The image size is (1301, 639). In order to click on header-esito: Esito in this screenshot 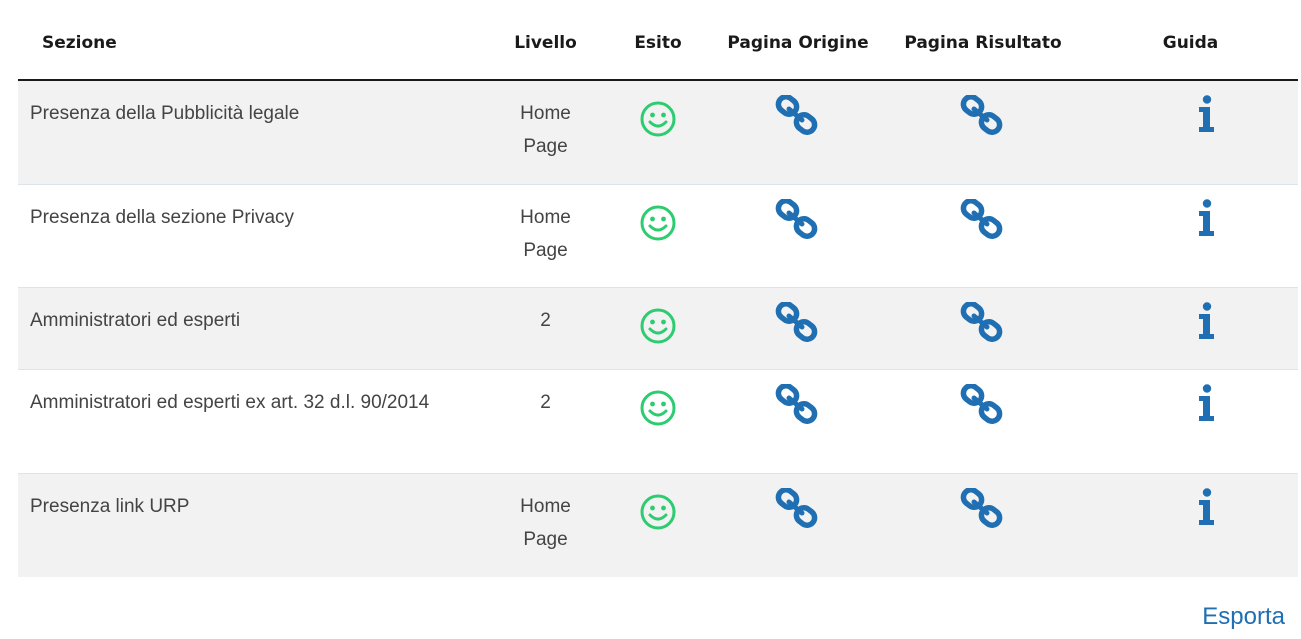, I will do `click(658, 40)`.